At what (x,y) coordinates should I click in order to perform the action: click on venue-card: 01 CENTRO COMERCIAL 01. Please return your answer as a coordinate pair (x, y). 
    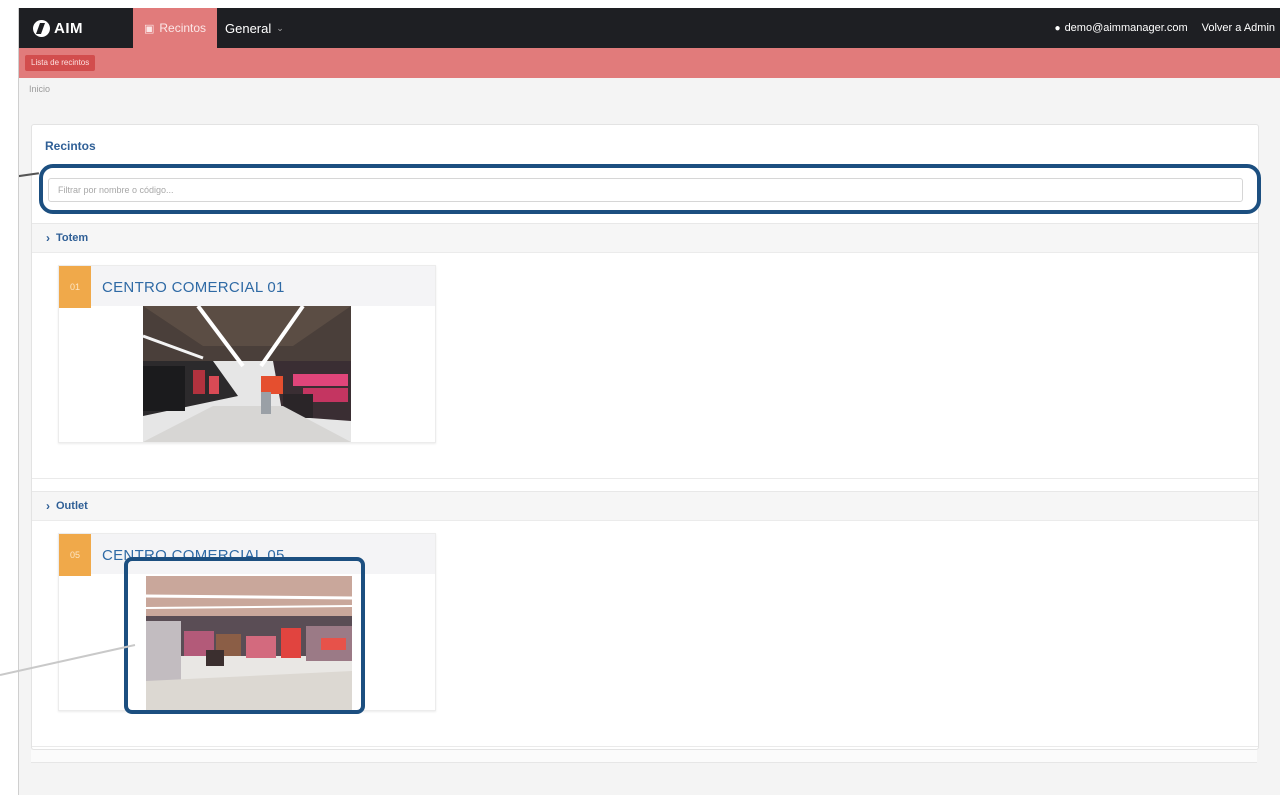
    Looking at the image, I should click on (247, 354).